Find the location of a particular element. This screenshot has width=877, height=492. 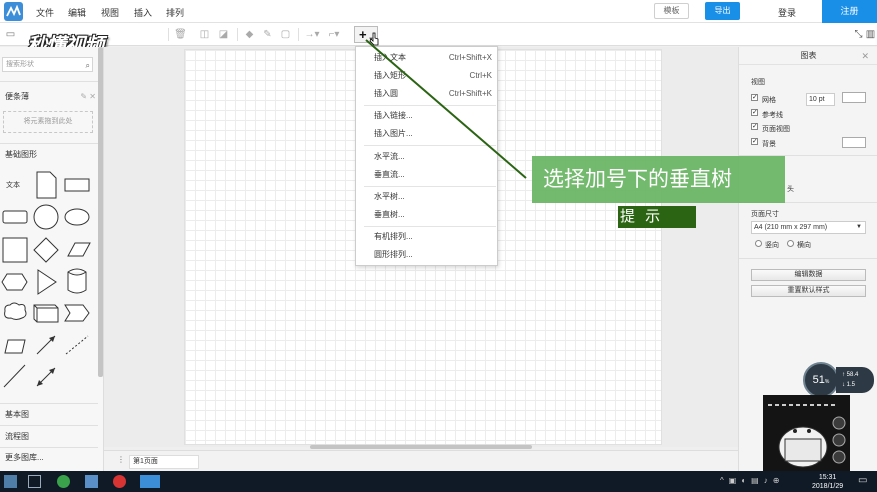

panel-divider is located at coordinates (808, 258).